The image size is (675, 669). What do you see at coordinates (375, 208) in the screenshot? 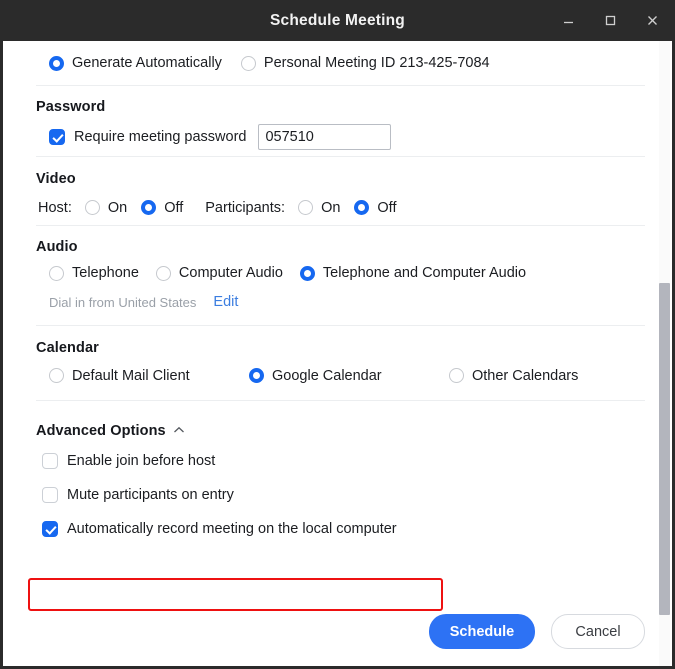
I see `radio-participants-video-off: Off` at bounding box center [375, 208].